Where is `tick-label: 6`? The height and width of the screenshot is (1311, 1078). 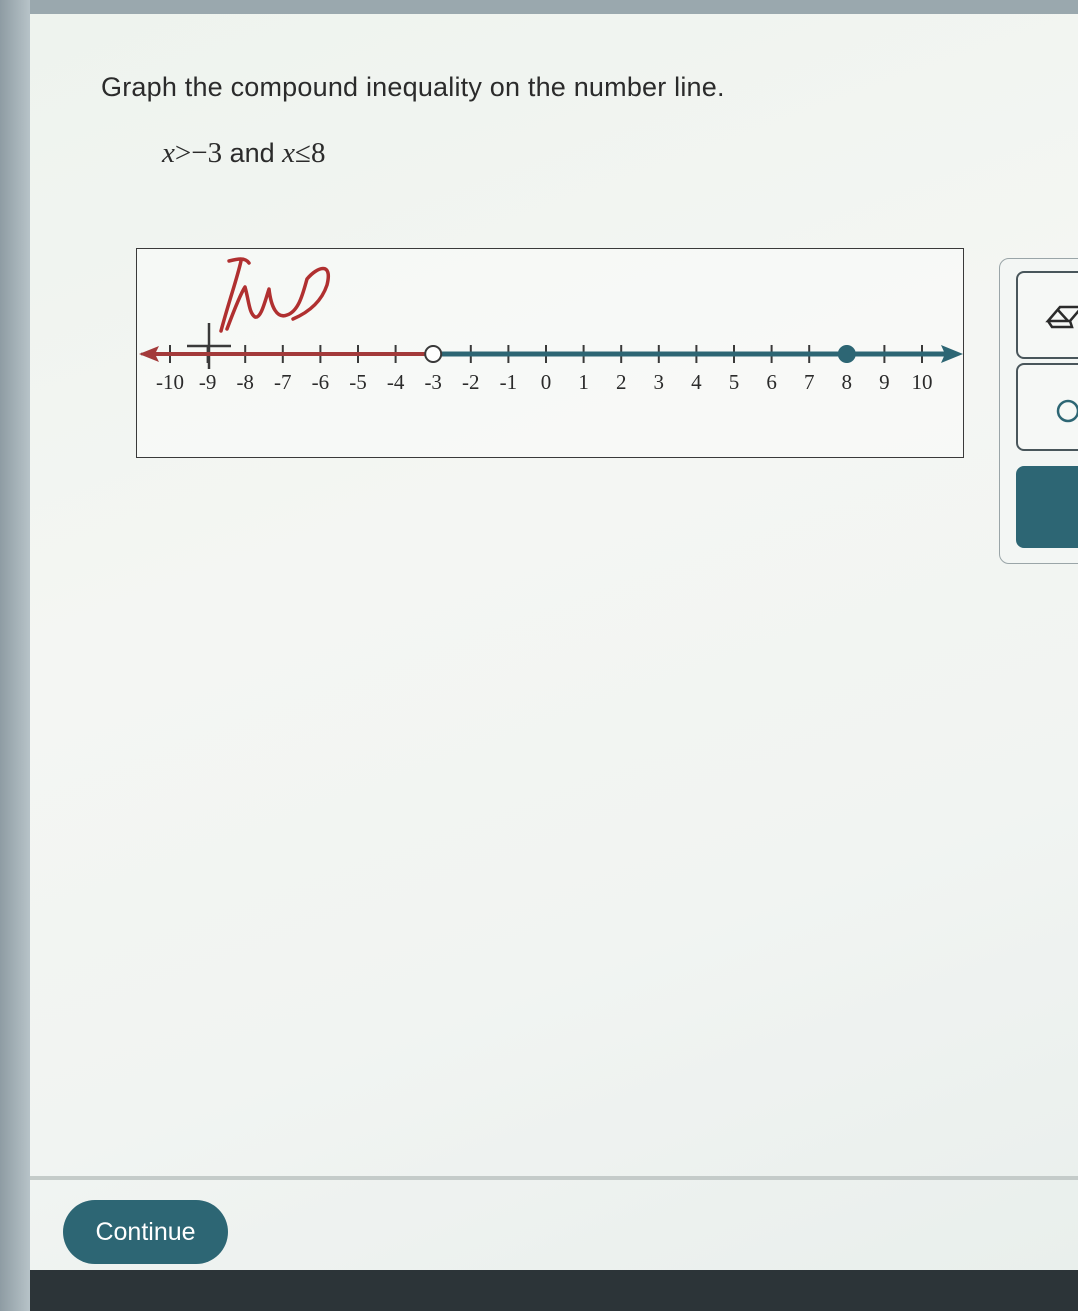 tick-label: 6 is located at coordinates (771, 382).